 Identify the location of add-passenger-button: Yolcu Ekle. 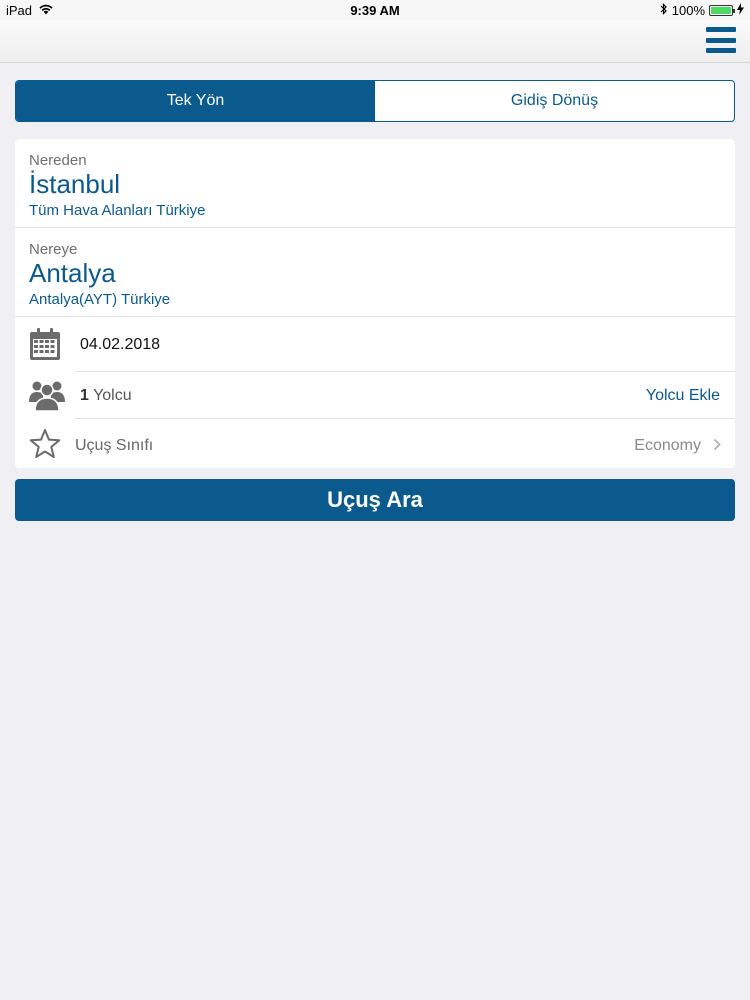
(683, 396).